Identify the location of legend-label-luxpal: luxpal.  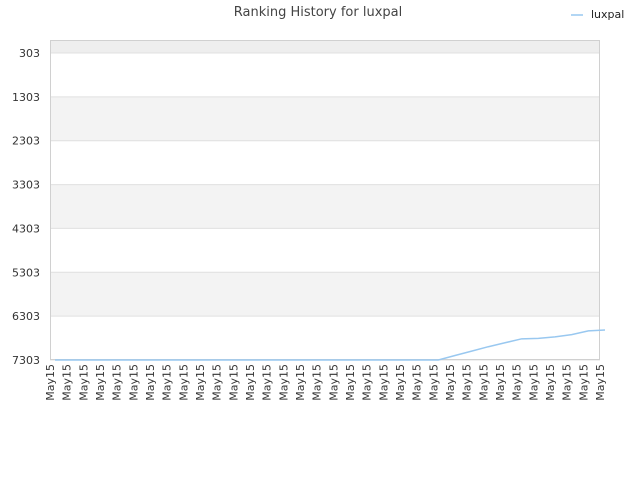
(607, 14).